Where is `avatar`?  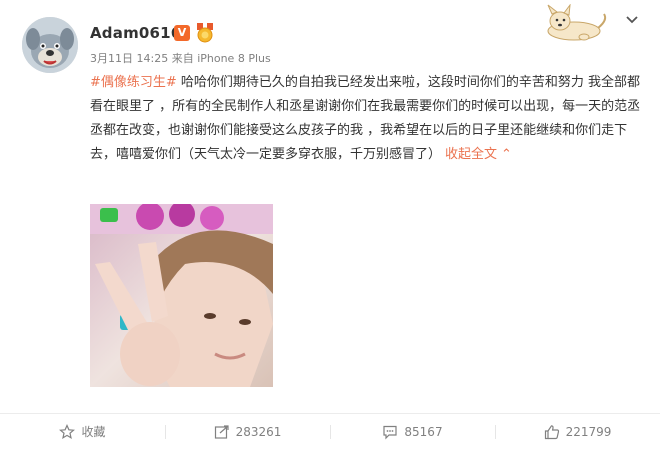
avatar is located at coordinates (50, 45).